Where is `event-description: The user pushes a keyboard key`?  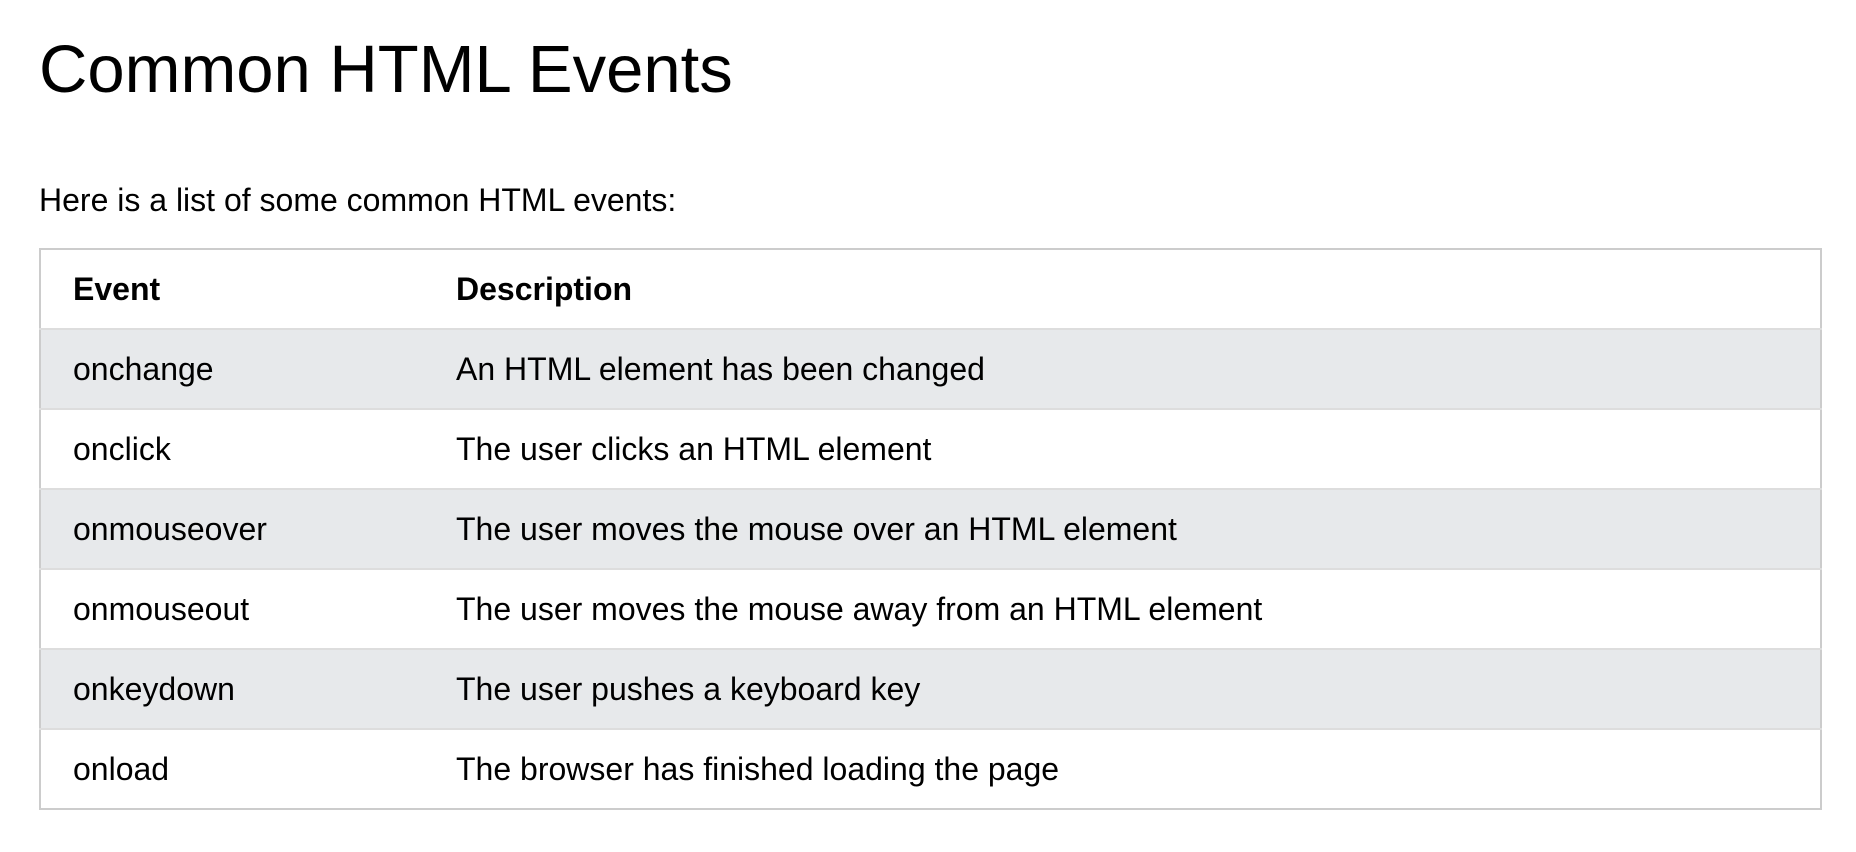 event-description: The user pushes a keyboard key is located at coordinates (1122, 688).